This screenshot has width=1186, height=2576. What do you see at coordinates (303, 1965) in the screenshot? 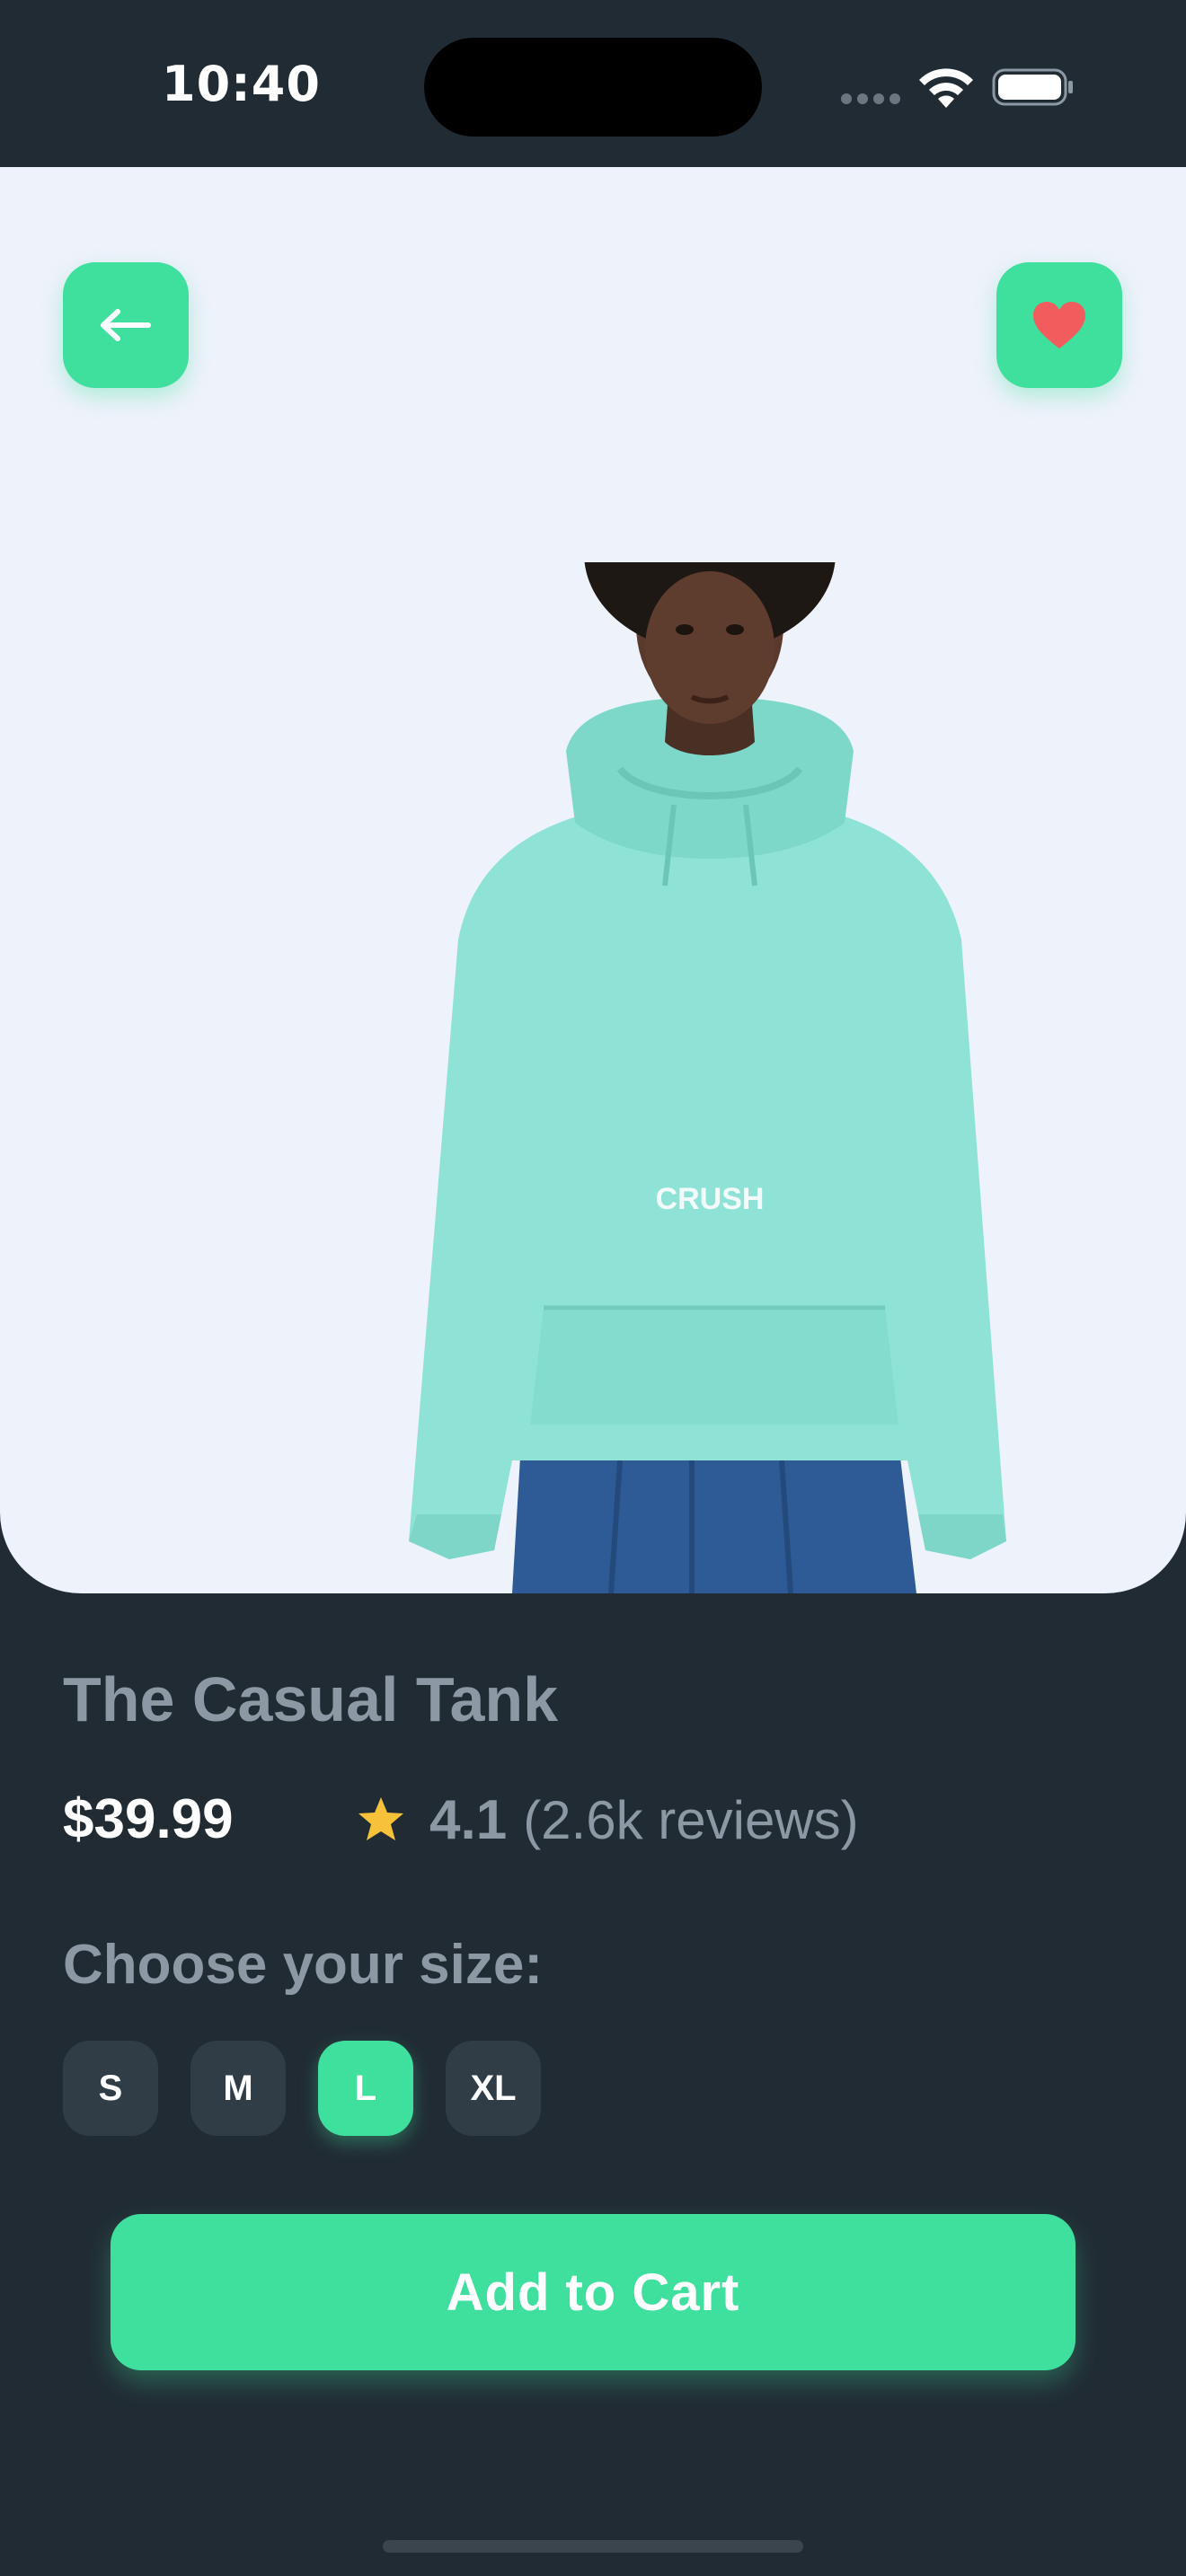
I see `size-heading: Choose your size:` at bounding box center [303, 1965].